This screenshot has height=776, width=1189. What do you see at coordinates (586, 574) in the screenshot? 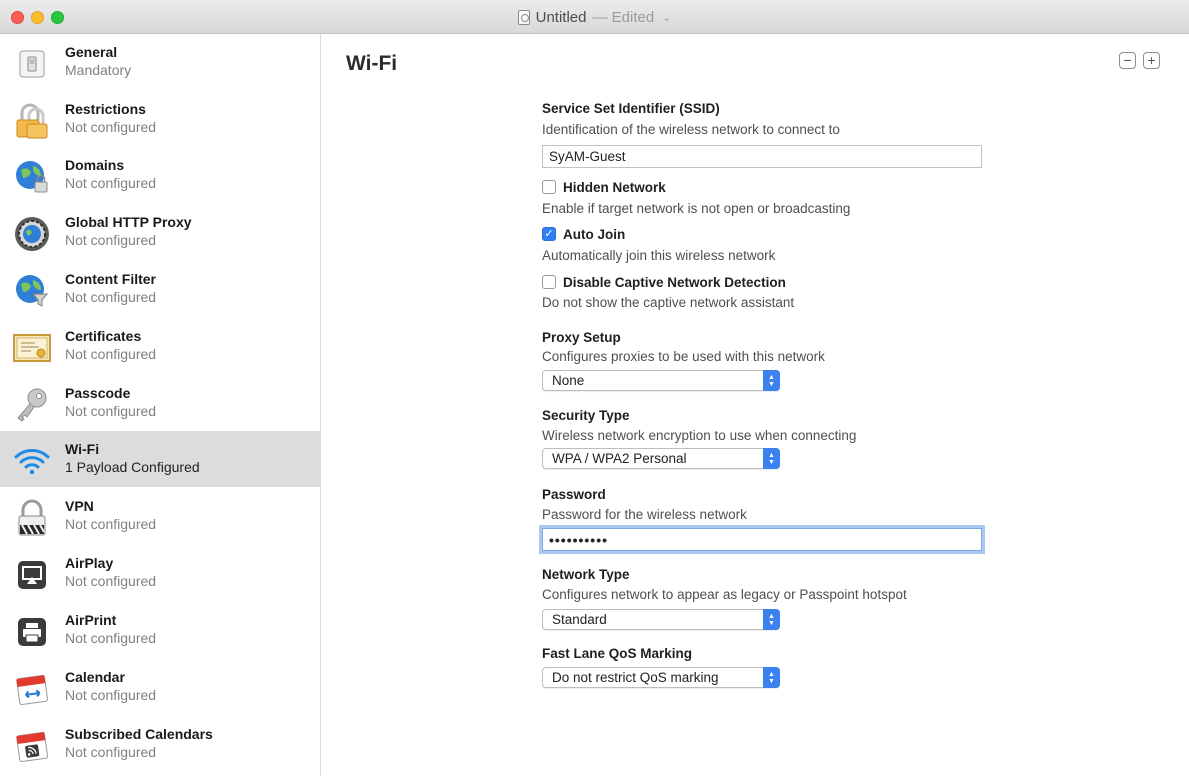
I see `network-type-label: Network Type` at bounding box center [586, 574].